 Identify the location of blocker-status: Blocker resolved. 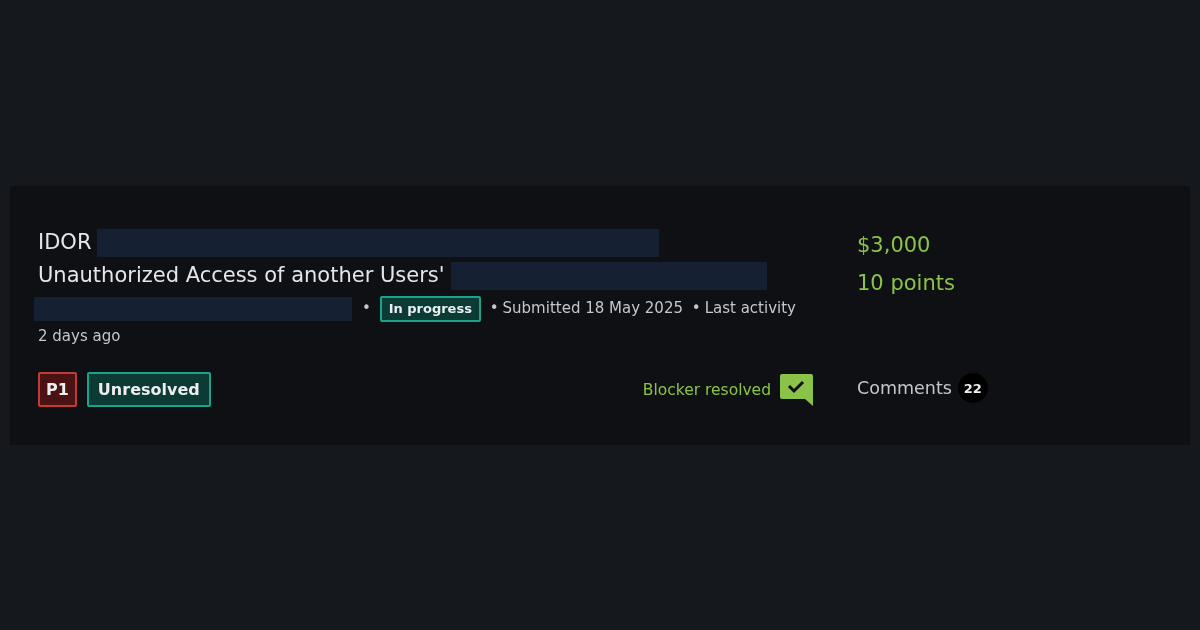
(706, 389).